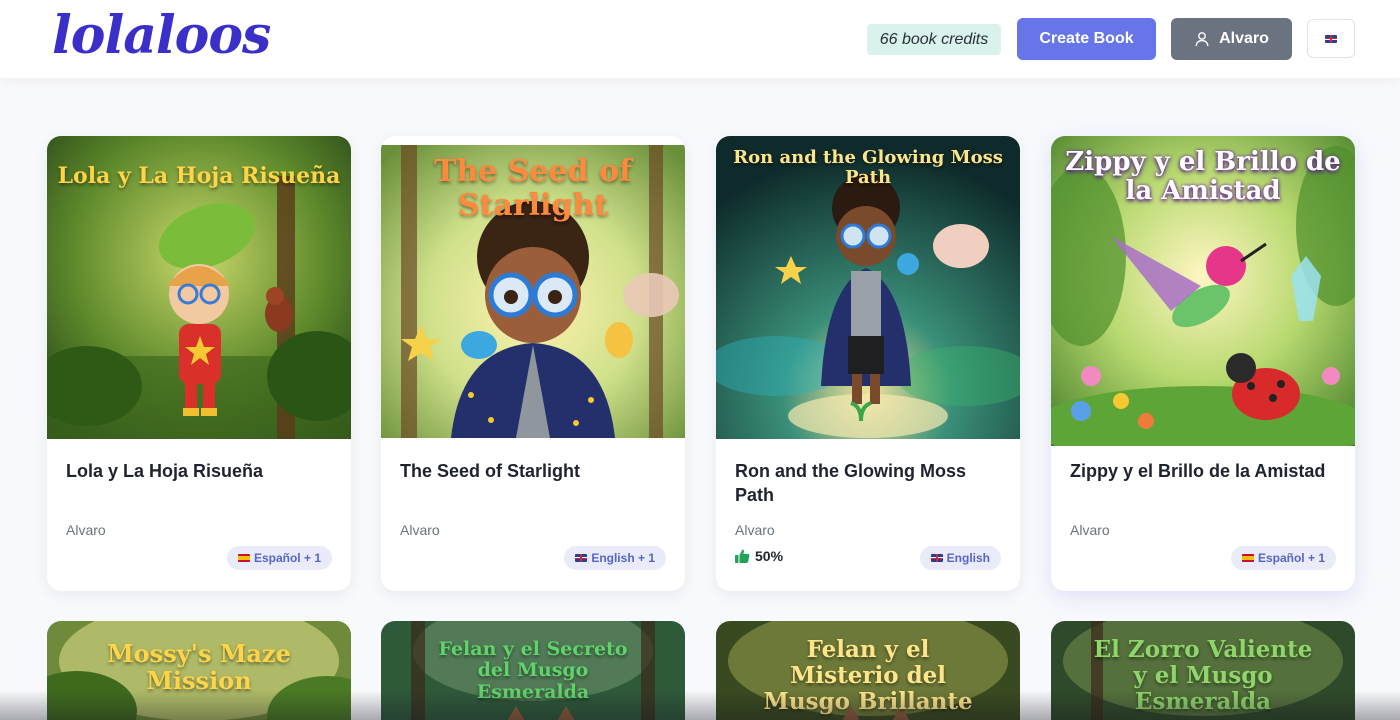  I want to click on rating: 50%, so click(759, 556).